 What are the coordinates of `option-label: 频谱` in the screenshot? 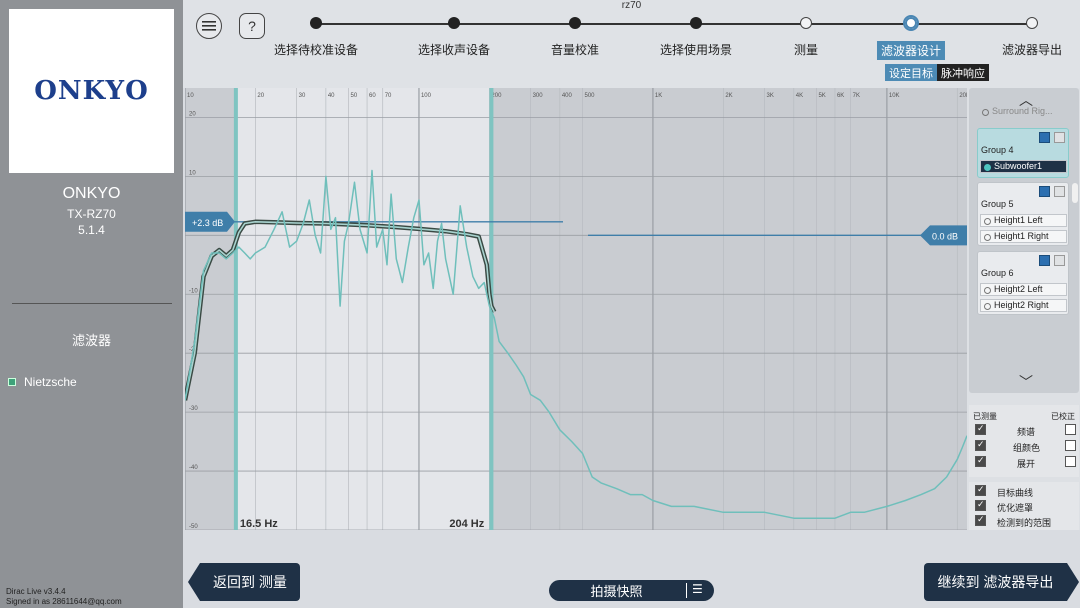 It's located at (1026, 432).